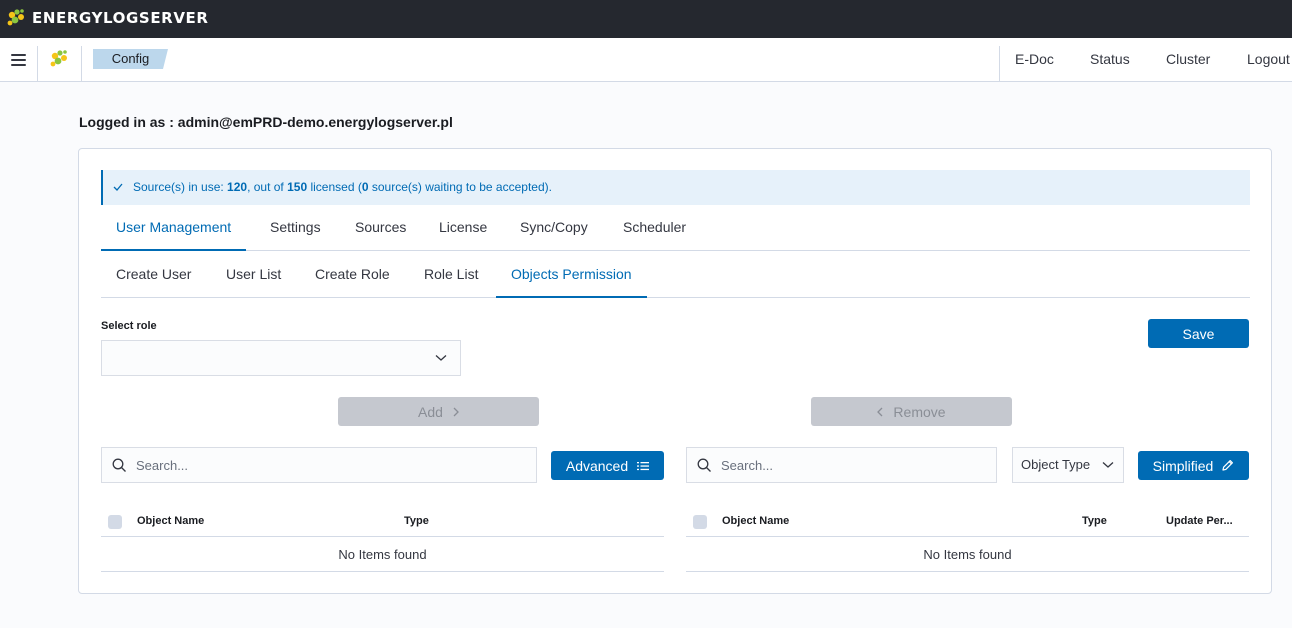  Describe the element at coordinates (430, 411) in the screenshot. I see `add-button-label: Add` at that location.